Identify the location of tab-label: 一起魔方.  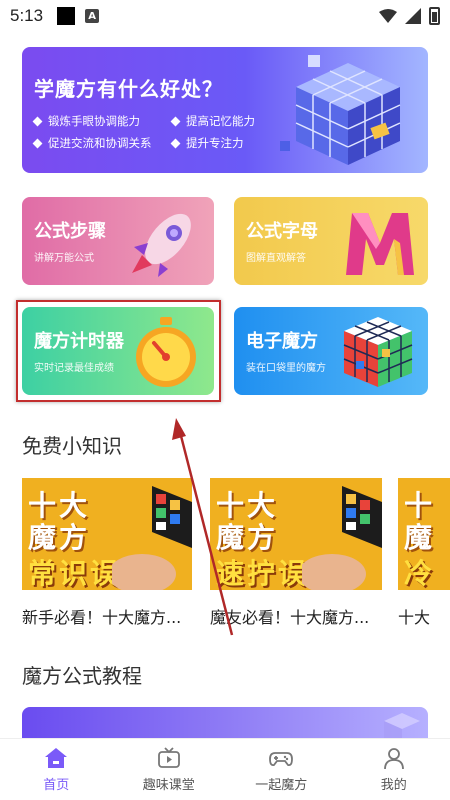
(281, 785).